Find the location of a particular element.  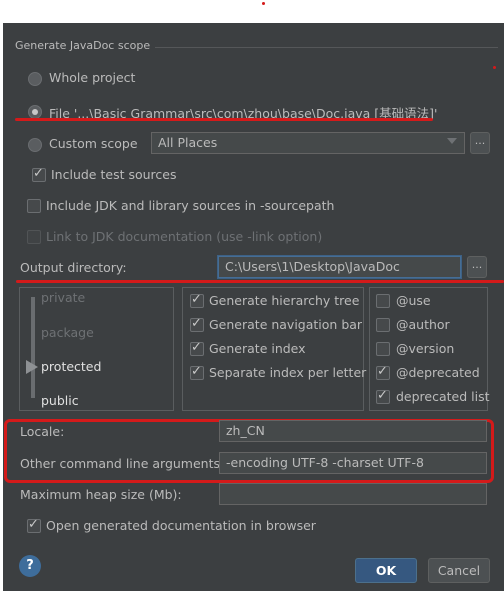

visibility-slider-track is located at coordinates (33, 347).